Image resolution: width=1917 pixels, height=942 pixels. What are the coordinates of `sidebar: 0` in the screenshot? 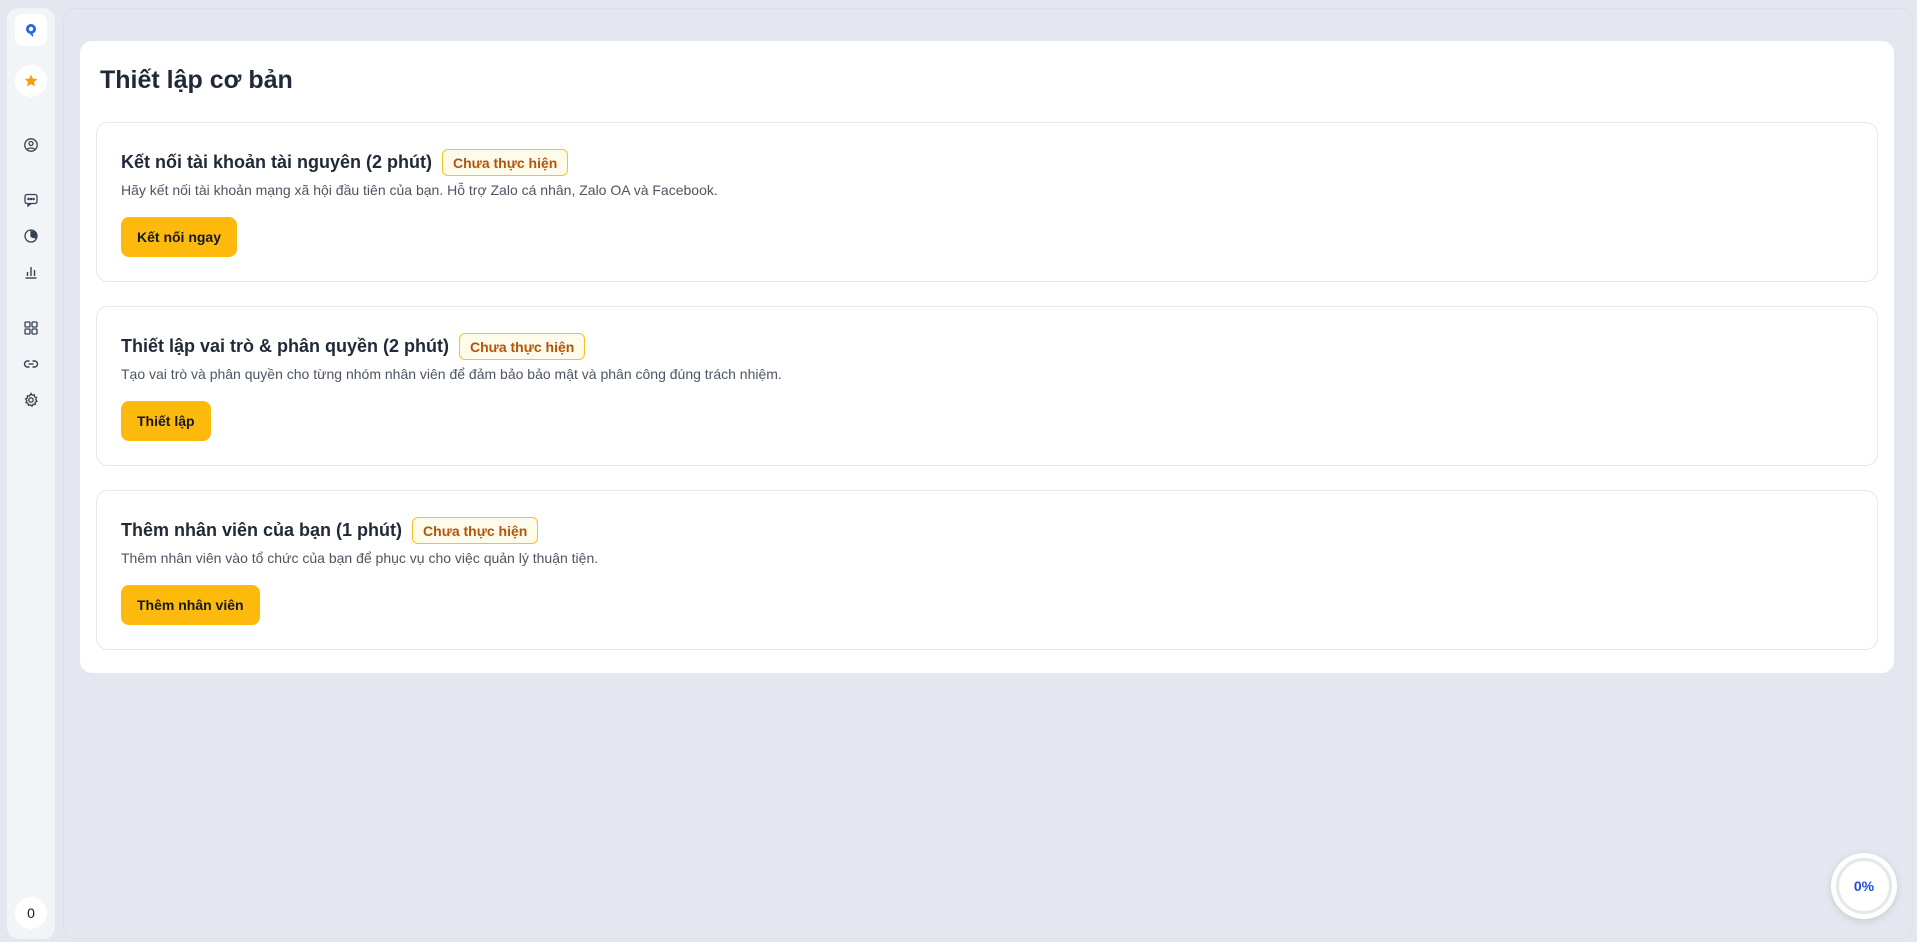 It's located at (31, 473).